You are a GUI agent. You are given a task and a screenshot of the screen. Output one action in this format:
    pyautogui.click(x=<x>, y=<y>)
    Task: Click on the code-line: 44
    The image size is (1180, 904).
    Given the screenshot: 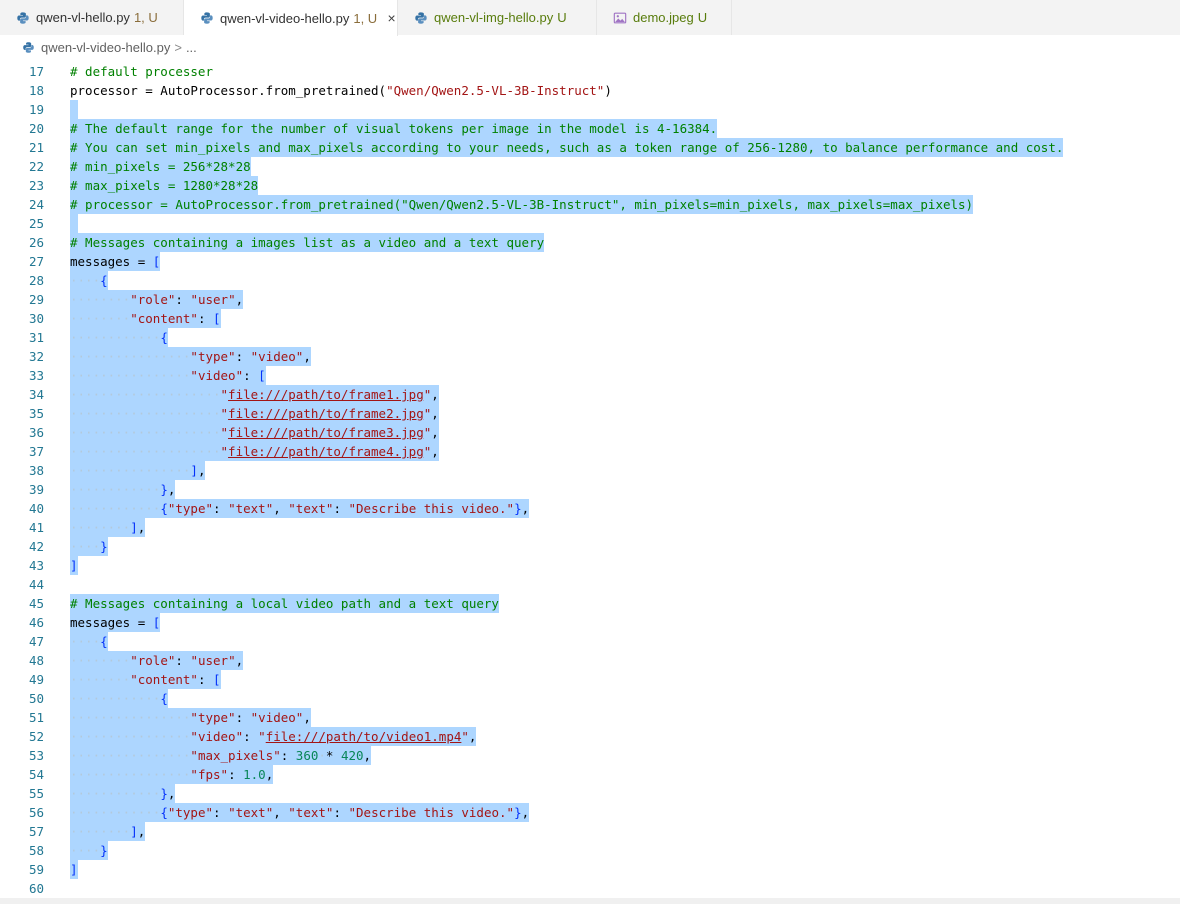 What is the action you would take?
    pyautogui.click(x=590, y=584)
    